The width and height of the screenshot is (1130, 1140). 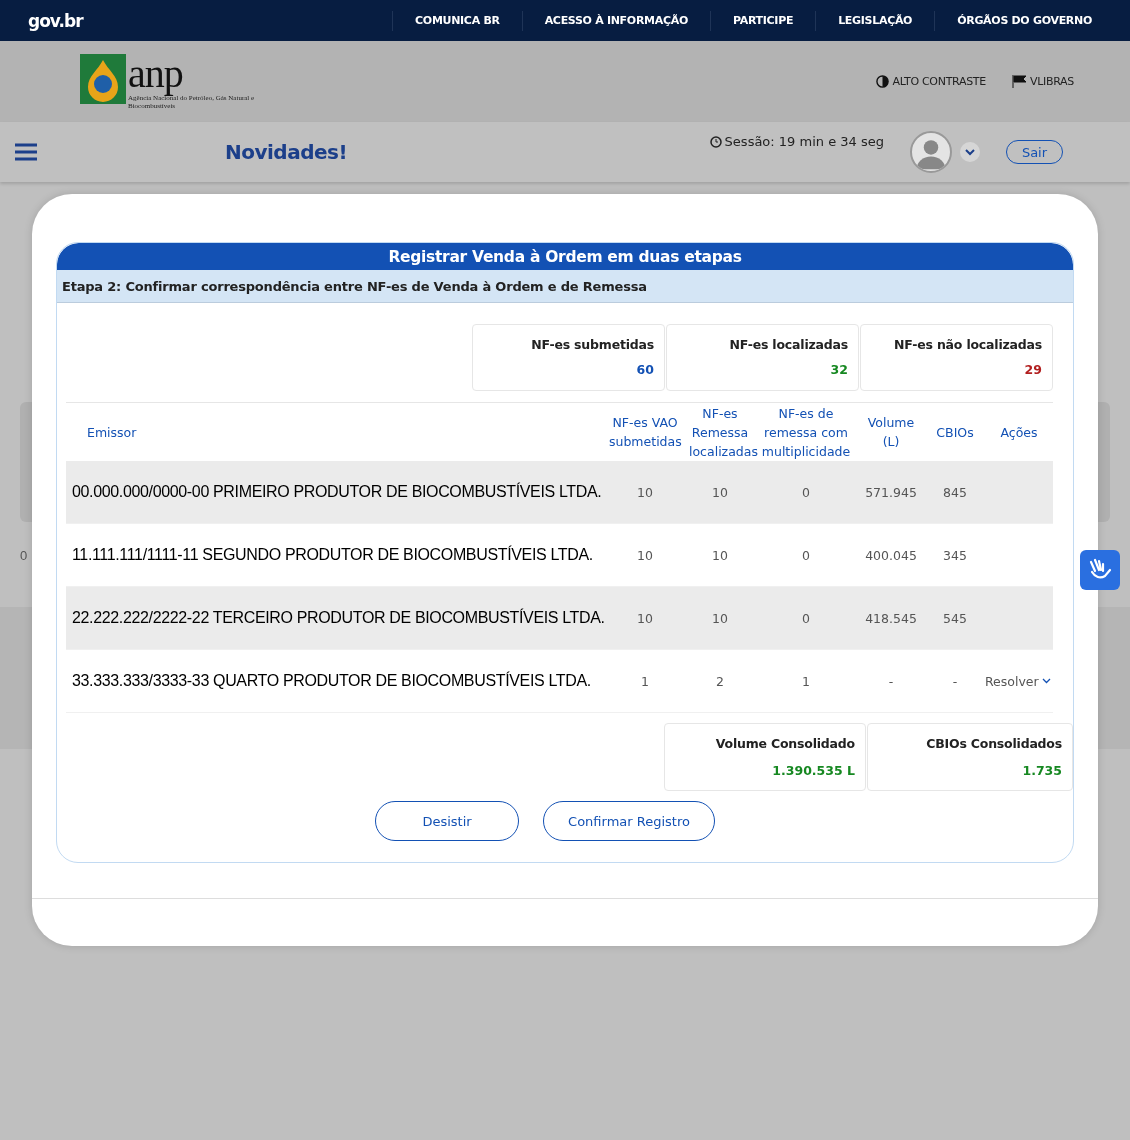 I want to click on top-nav-link: ACESSO À INFORMAÇÃO, so click(x=615, y=20).